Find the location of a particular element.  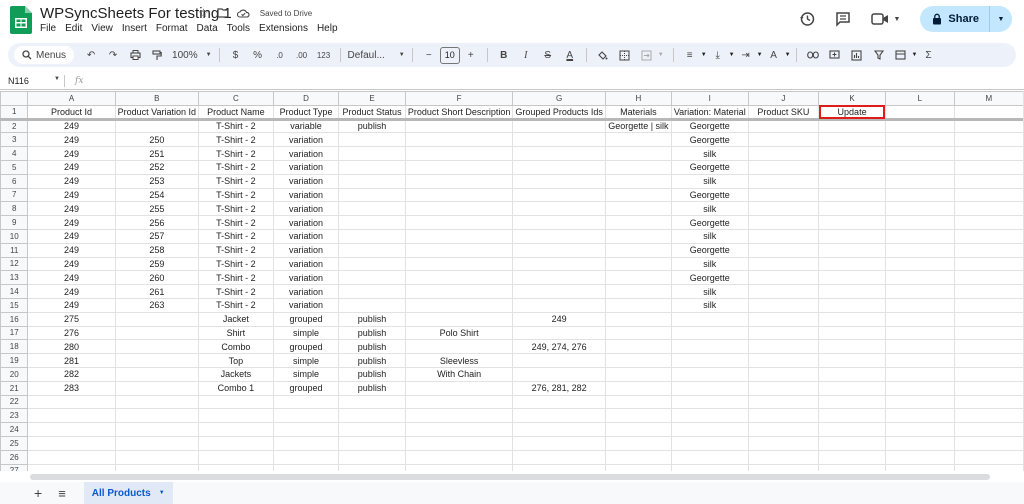

chevron-down-icon: ▼ is located at coordinates (915, 55).